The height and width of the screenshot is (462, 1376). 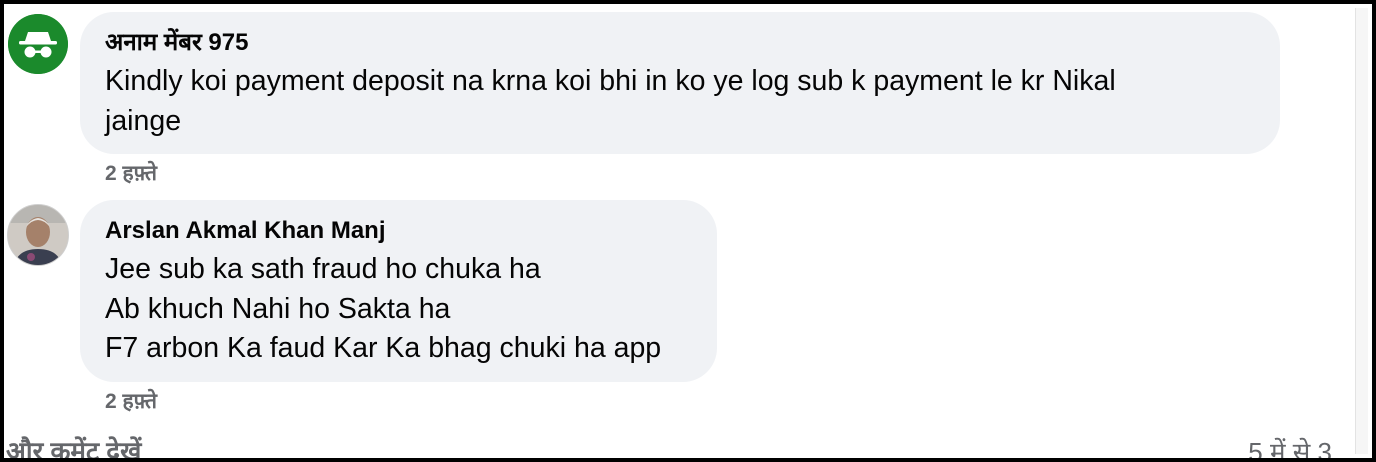 What do you see at coordinates (680, 43) in the screenshot?
I see `comment-author: अनाम मेंबर 975` at bounding box center [680, 43].